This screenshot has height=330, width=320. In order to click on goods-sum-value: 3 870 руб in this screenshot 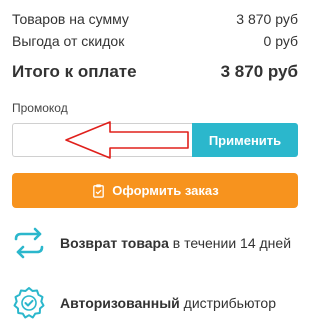, I will do `click(267, 19)`.